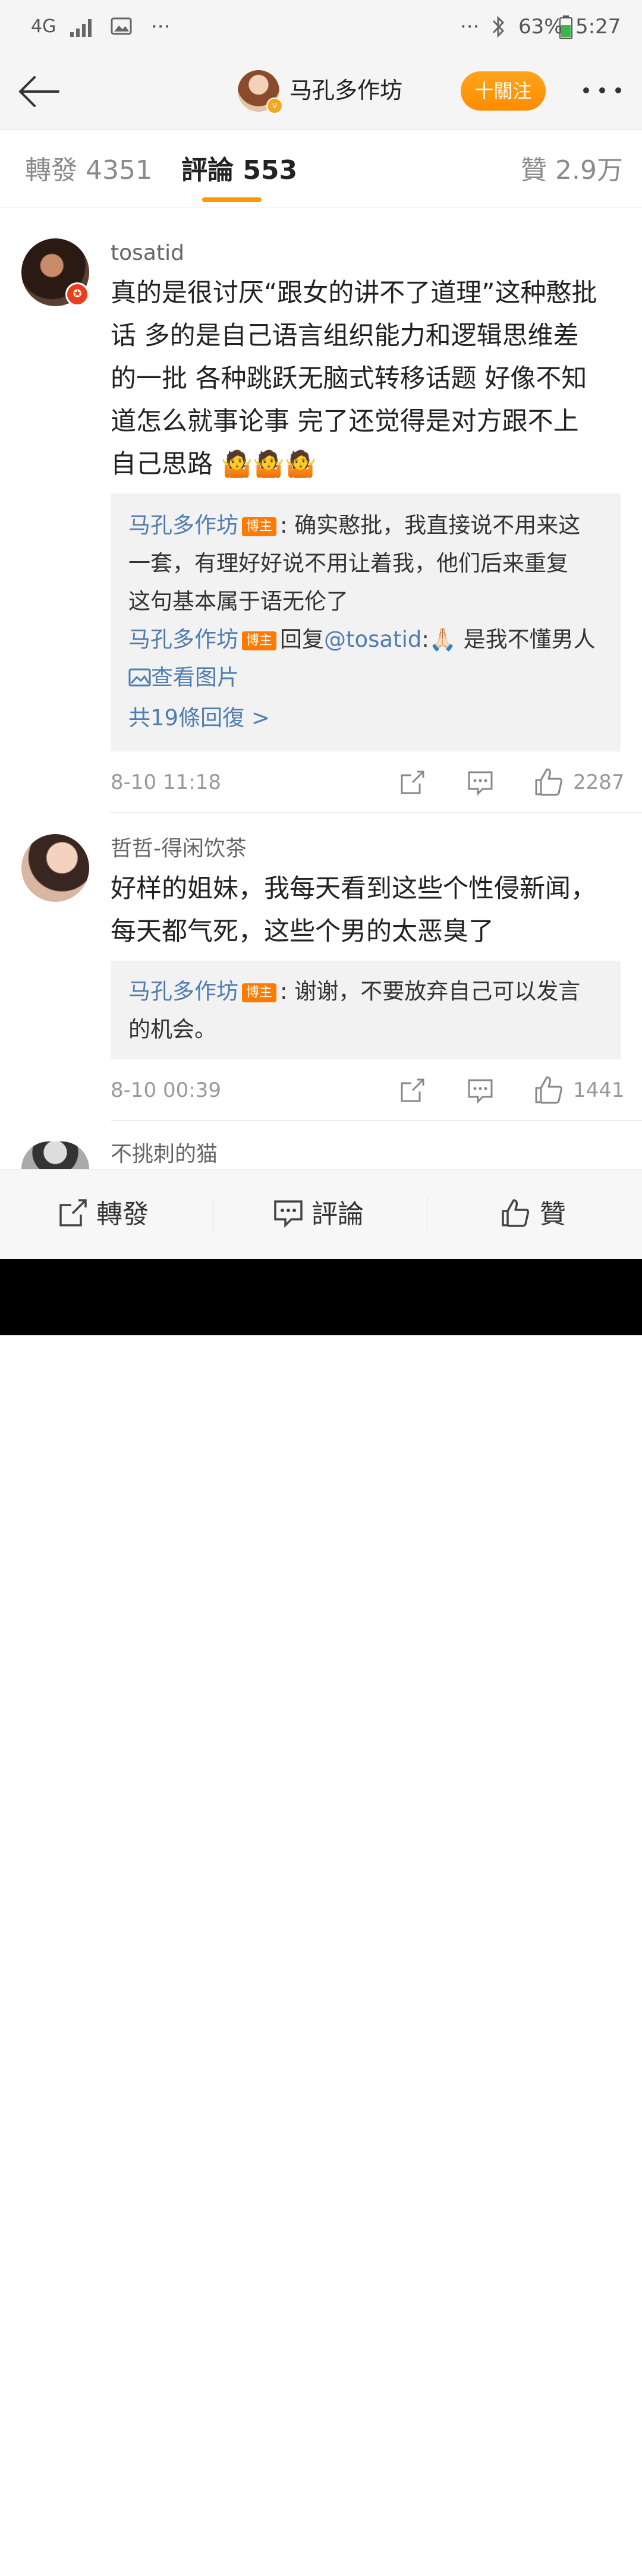 Image resolution: width=642 pixels, height=2576 pixels. What do you see at coordinates (321, 169) in the screenshot?
I see `tab-bar: 轉發 4351 評論 553 贊 2.9万` at bounding box center [321, 169].